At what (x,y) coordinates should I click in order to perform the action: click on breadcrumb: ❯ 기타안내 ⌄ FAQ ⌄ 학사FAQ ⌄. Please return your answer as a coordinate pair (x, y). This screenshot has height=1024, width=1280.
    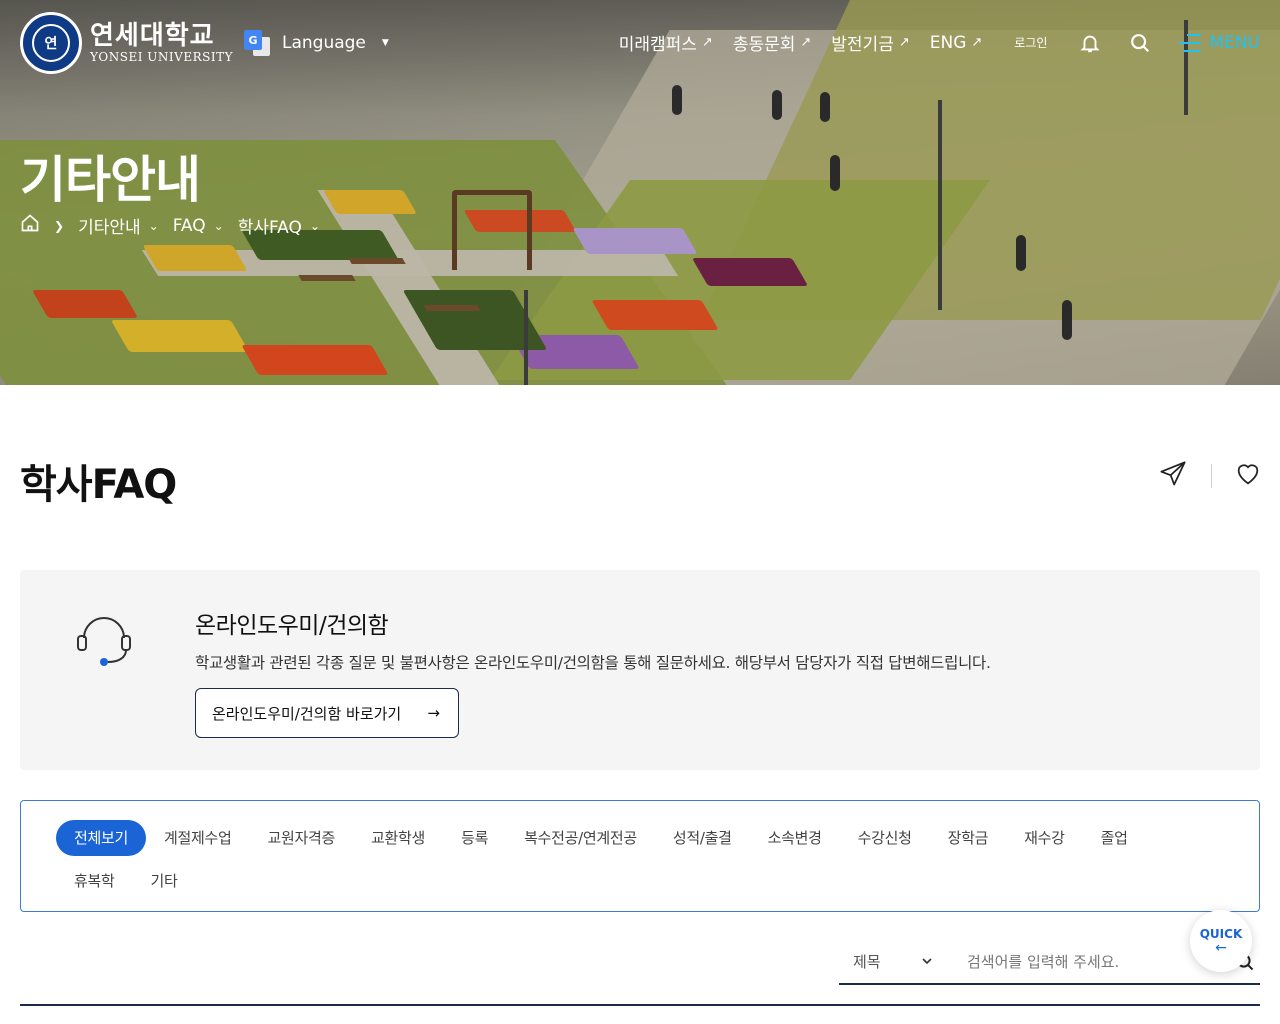
    Looking at the image, I should click on (170, 225).